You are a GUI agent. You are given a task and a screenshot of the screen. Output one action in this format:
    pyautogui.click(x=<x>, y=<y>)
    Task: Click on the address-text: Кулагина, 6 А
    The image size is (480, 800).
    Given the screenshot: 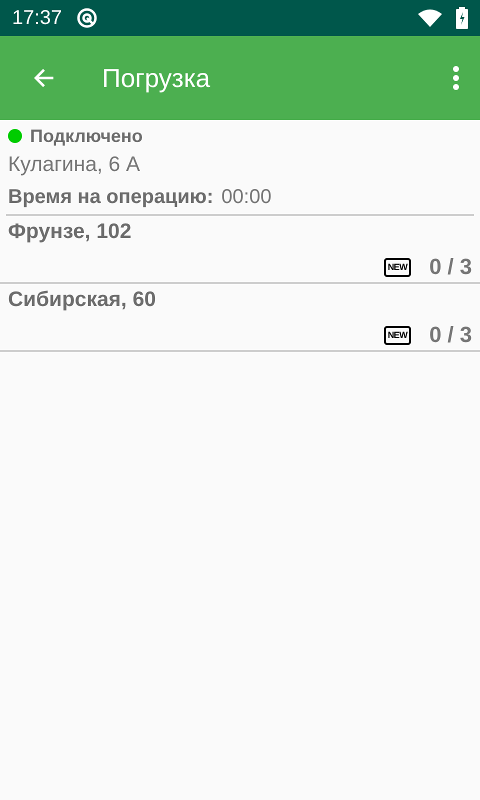 What is the action you would take?
    pyautogui.click(x=74, y=164)
    